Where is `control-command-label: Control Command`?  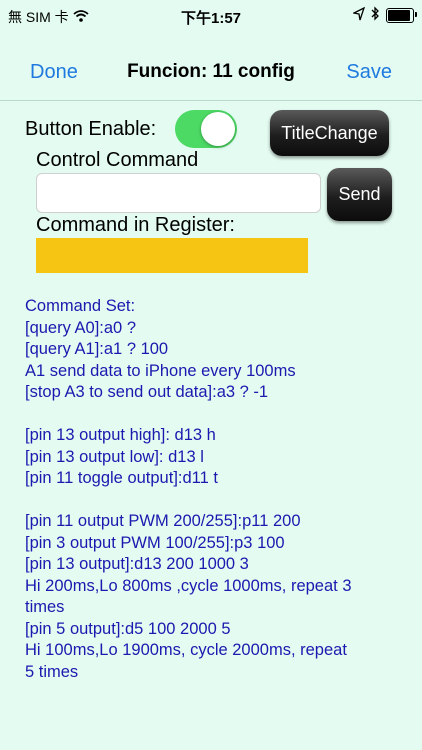 control-command-label: Control Command is located at coordinates (117, 160).